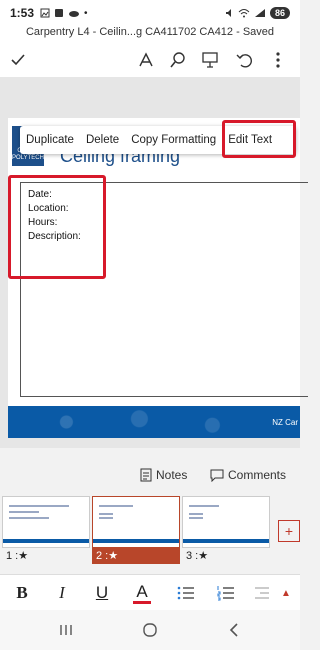 Image resolution: width=320 pixels, height=650 pixels. I want to click on slide-thumbnails: 1 :★ 2 :★ 3 :★ +, so click(150, 532).